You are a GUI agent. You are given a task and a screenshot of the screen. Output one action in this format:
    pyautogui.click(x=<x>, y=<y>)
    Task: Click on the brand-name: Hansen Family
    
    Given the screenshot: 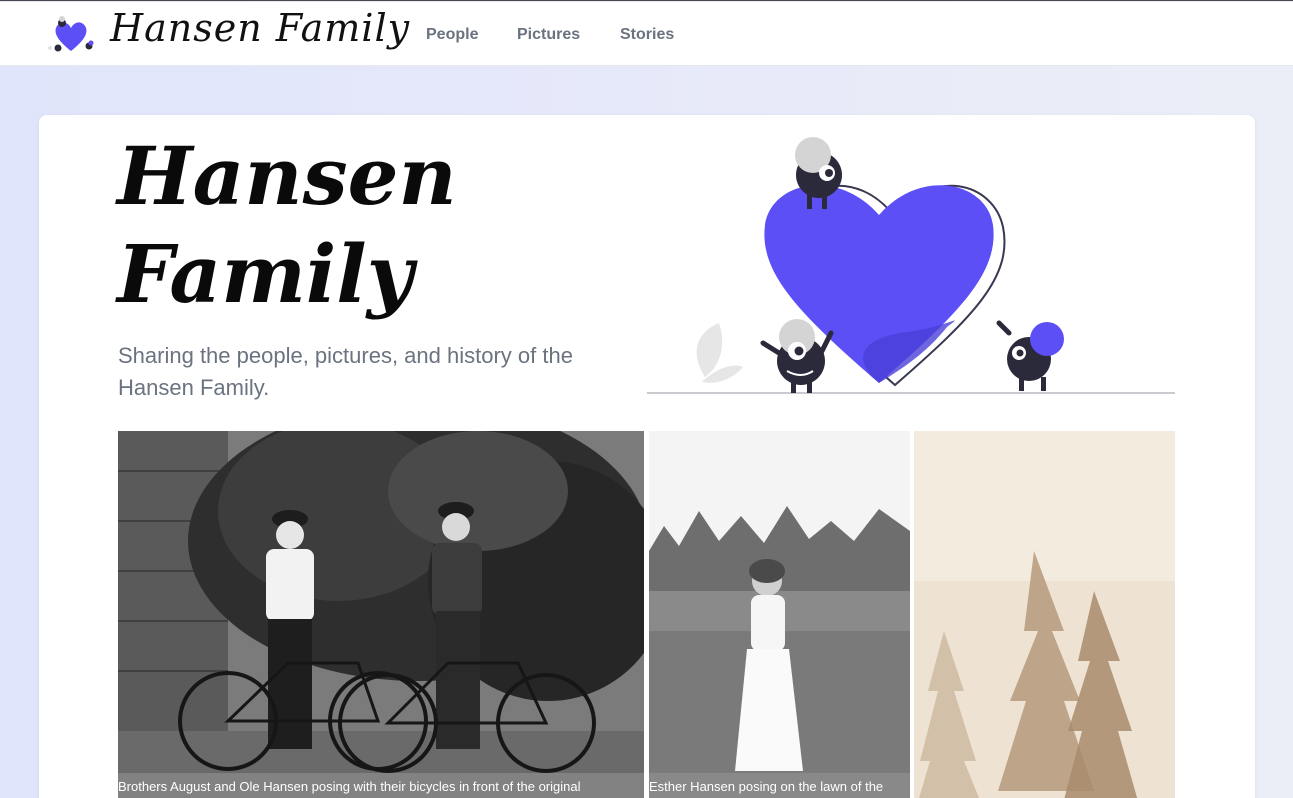 What is the action you would take?
    pyautogui.click(x=260, y=28)
    